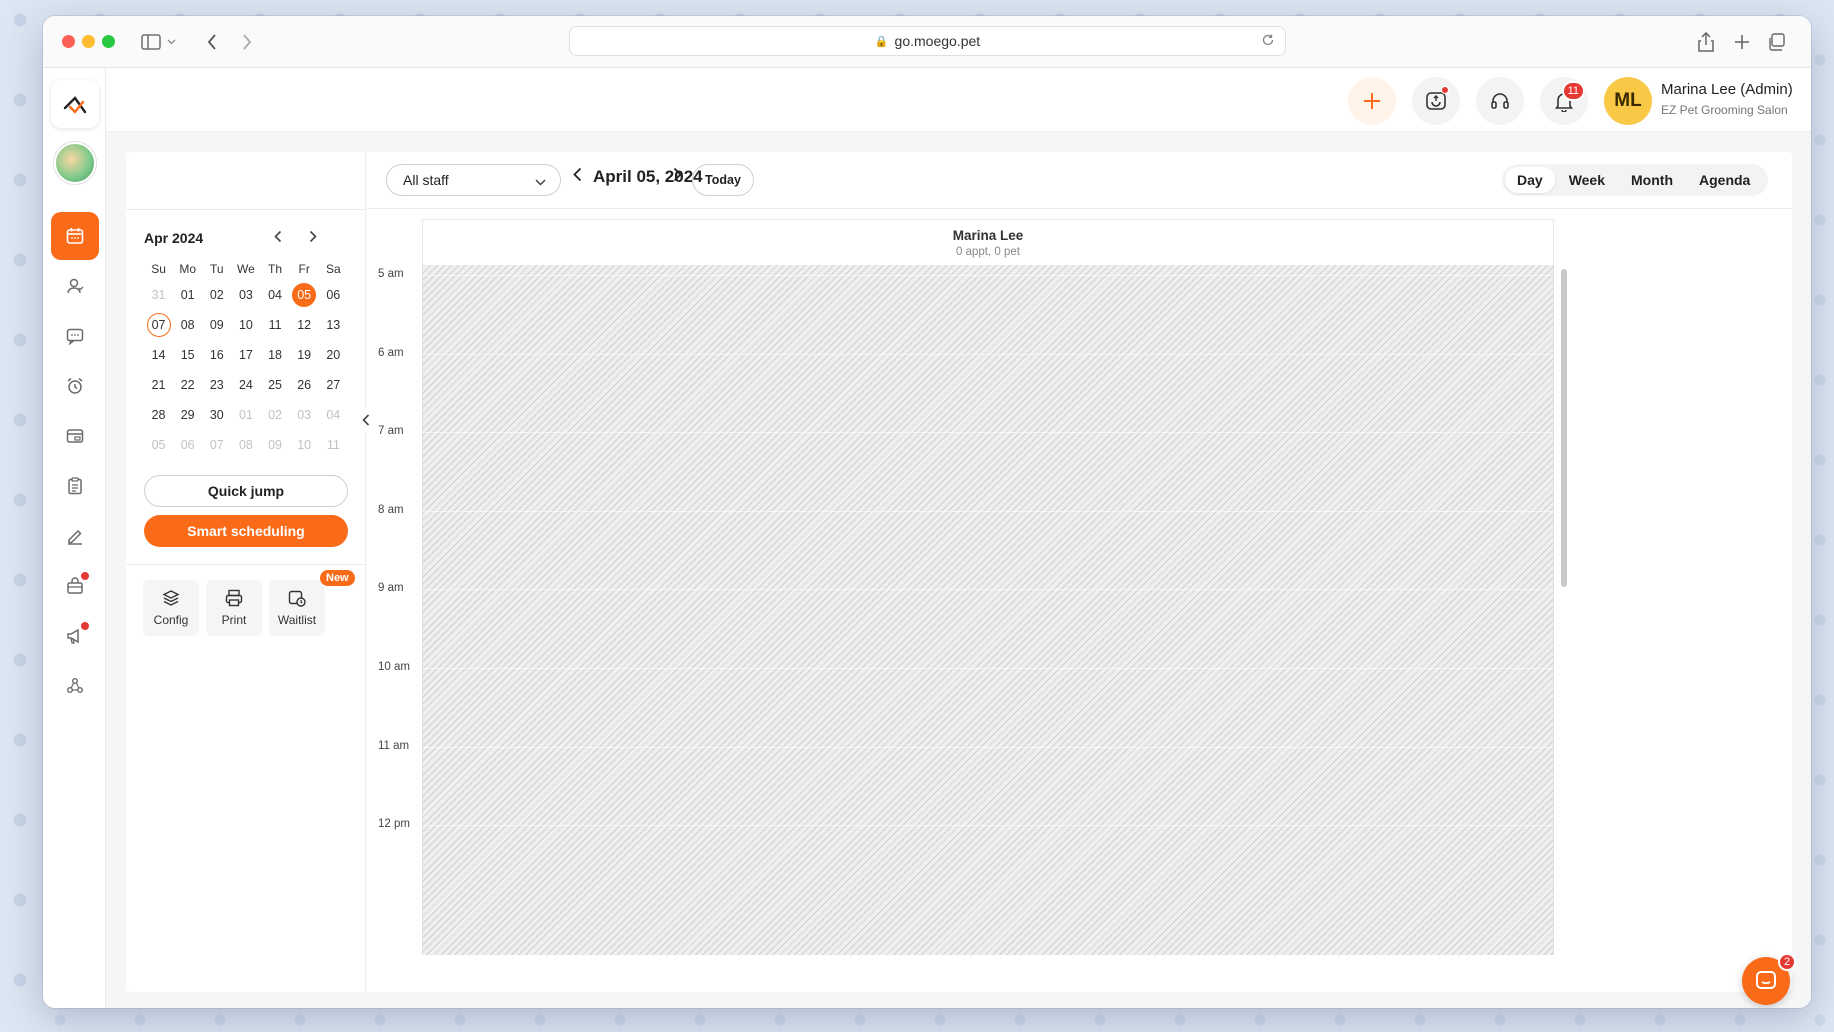  What do you see at coordinates (234, 620) in the screenshot?
I see `print-label: Print` at bounding box center [234, 620].